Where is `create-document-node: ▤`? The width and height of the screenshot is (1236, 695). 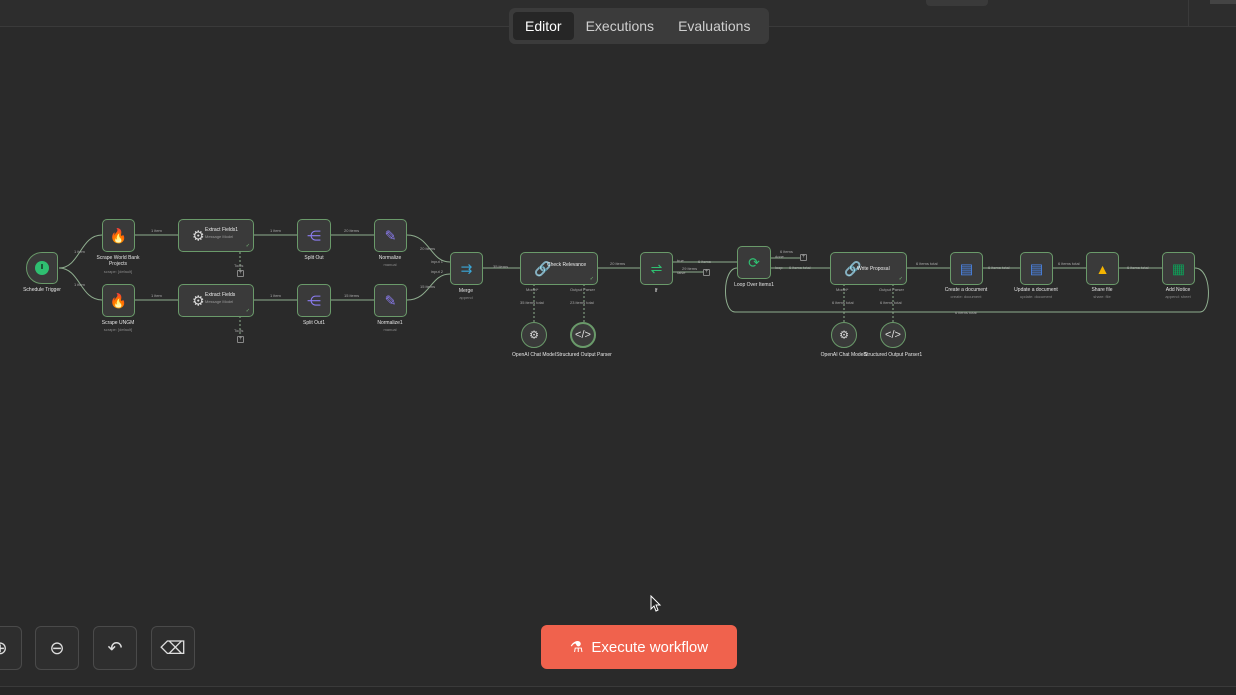 create-document-node: ▤ is located at coordinates (966, 268).